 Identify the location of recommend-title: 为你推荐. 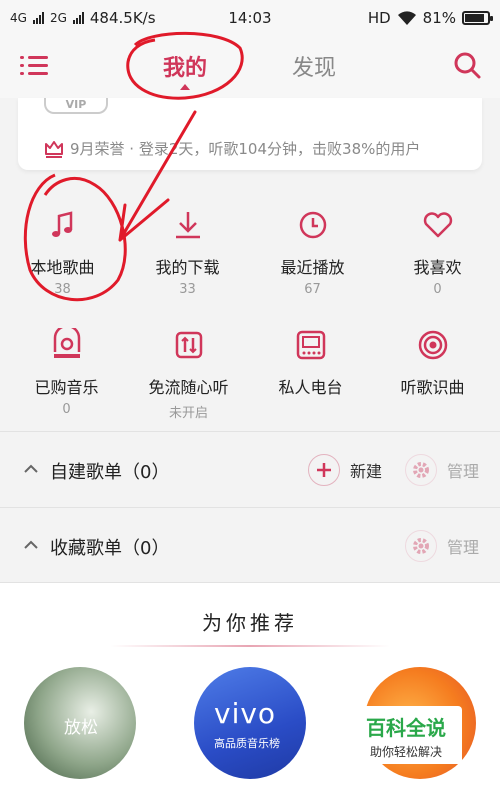
(250, 623).